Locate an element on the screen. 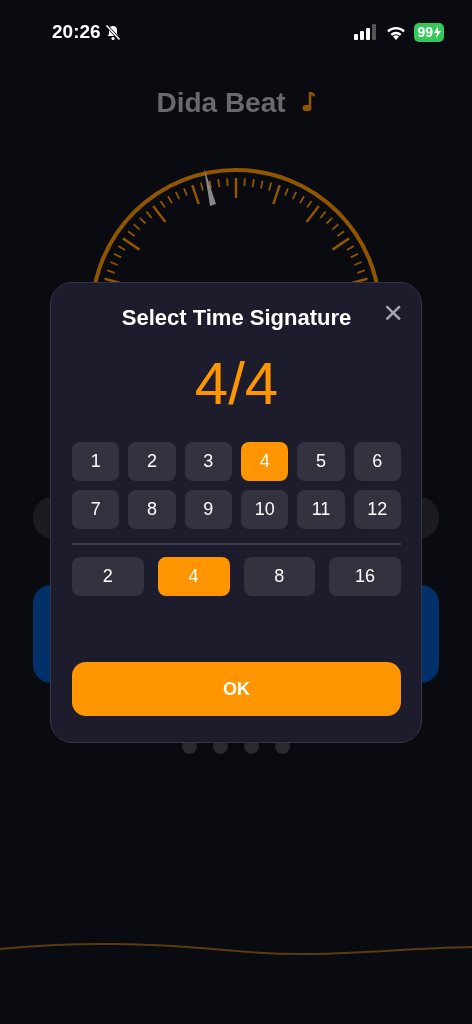  option-button: 9 is located at coordinates (208, 509).